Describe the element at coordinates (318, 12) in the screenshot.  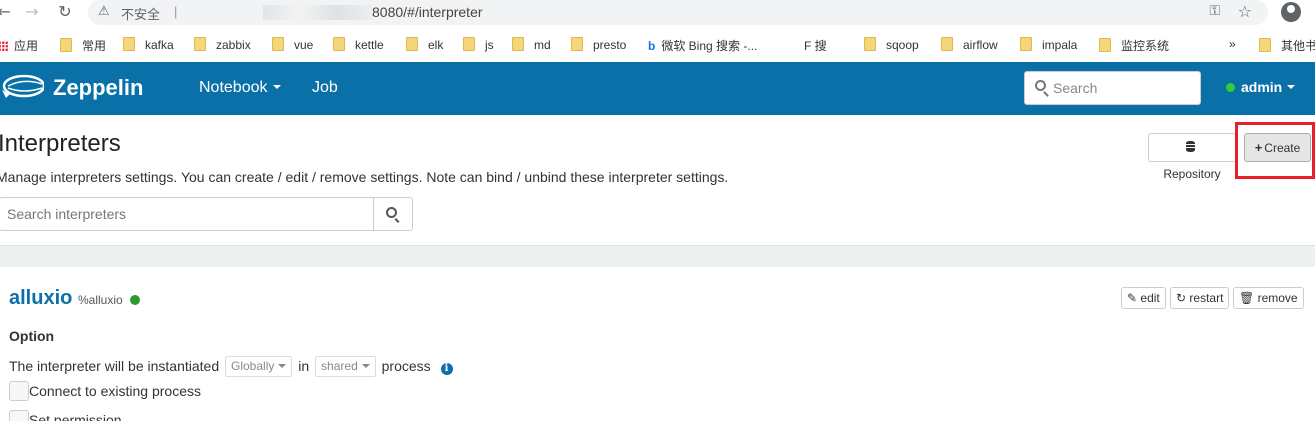
I see `redacted-host` at that location.